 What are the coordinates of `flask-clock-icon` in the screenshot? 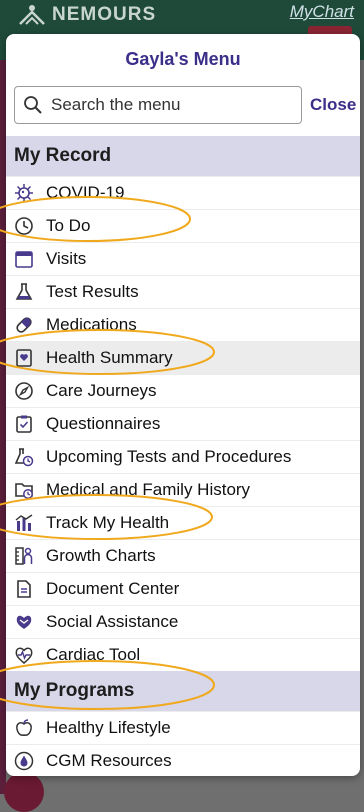 It's located at (24, 457).